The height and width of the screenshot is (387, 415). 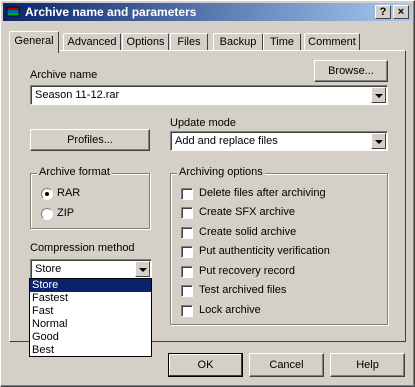 I want to click on ok-button: OK, so click(x=205, y=365).